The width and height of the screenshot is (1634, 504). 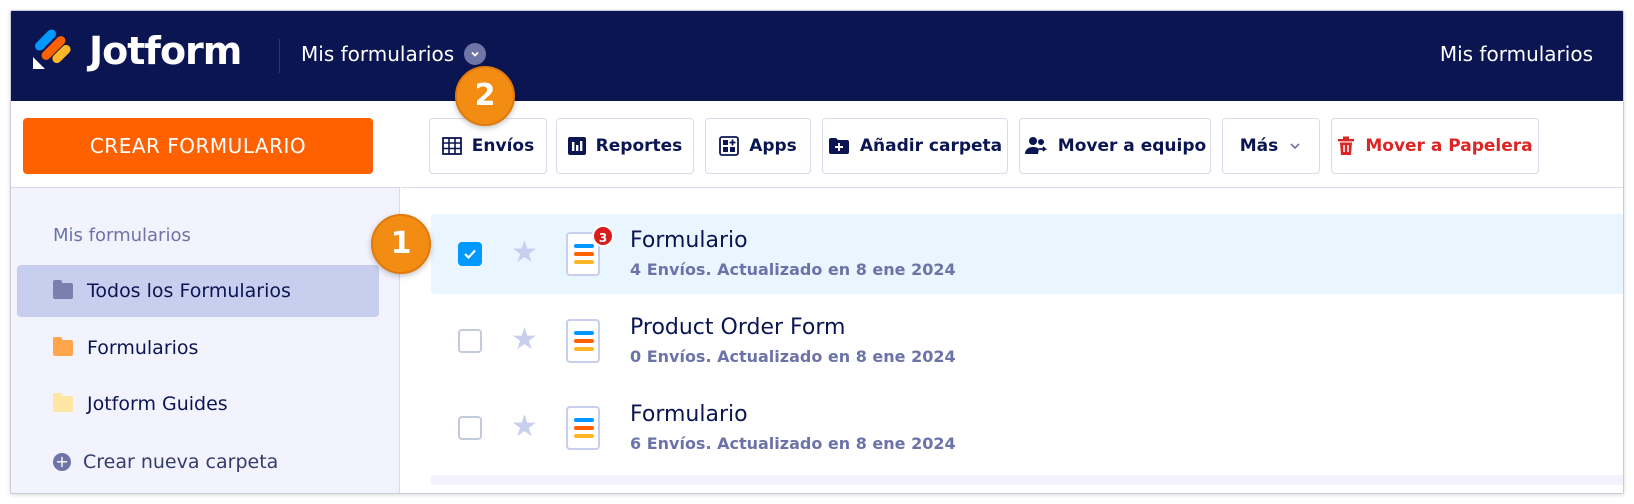 I want to click on submissions-button: Envíos, so click(x=488, y=146).